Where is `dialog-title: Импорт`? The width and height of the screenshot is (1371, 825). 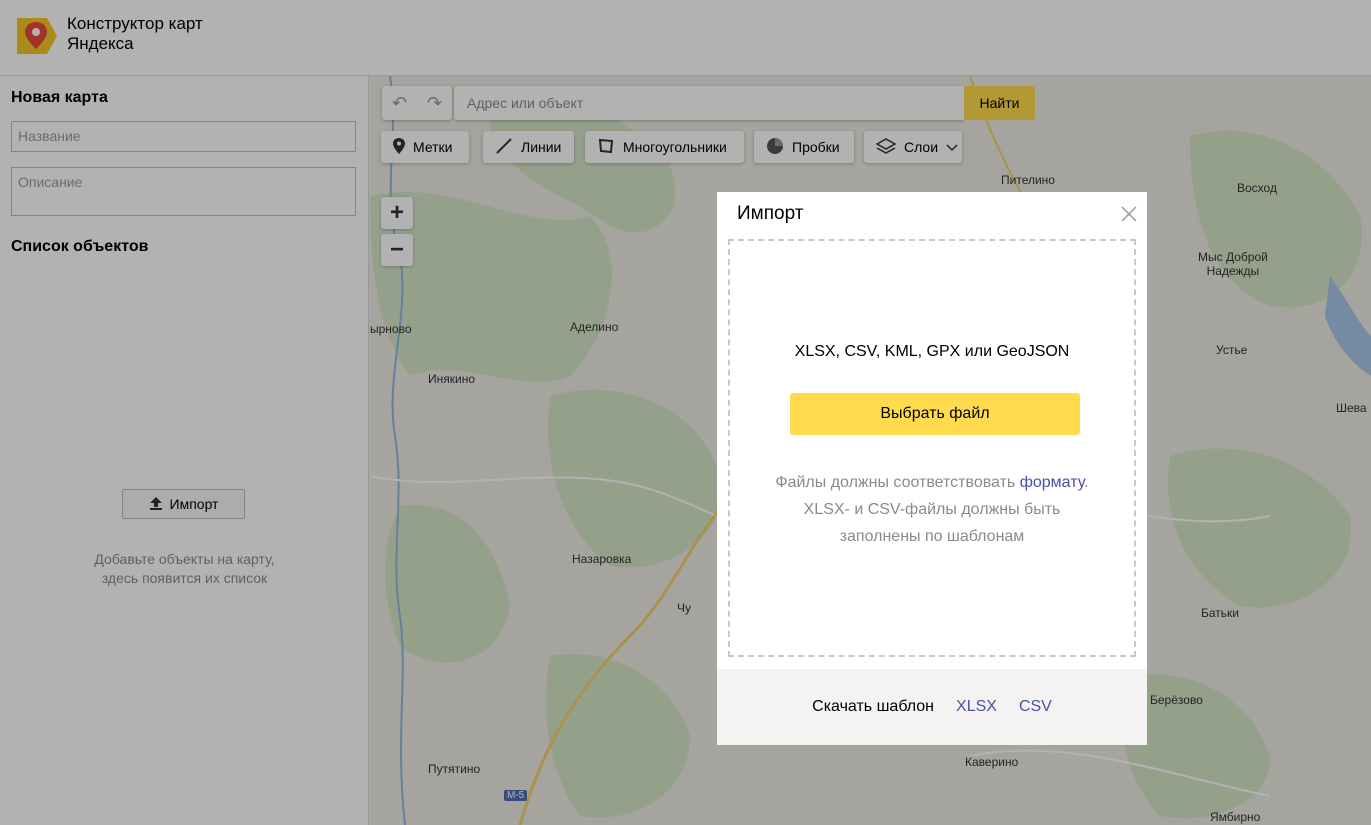
dialog-title: Импорт is located at coordinates (770, 213).